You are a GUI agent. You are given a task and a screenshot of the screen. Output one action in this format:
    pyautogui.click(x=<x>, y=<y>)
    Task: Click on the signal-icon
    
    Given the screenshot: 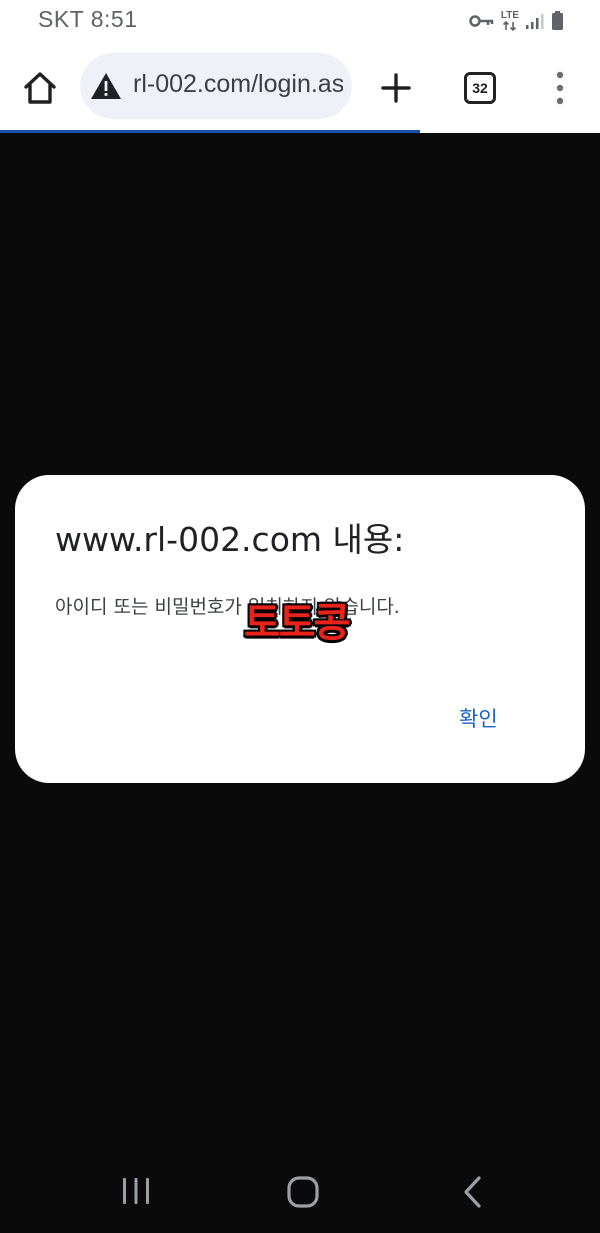 What is the action you would take?
    pyautogui.click(x=535, y=21)
    